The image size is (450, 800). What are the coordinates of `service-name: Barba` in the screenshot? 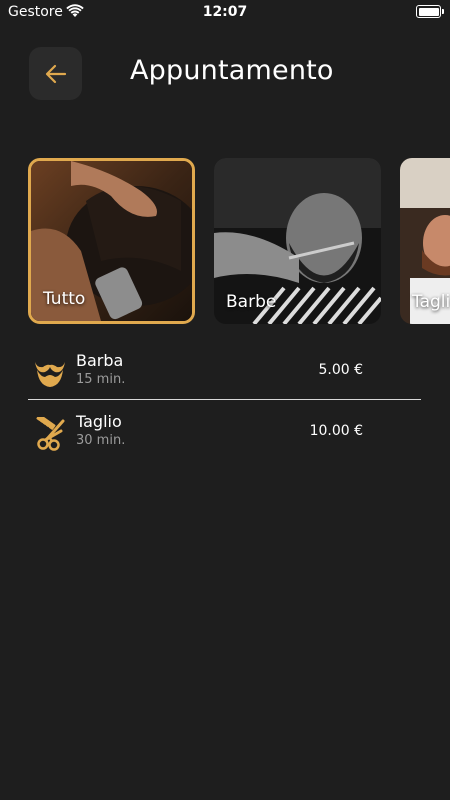 It's located at (100, 360).